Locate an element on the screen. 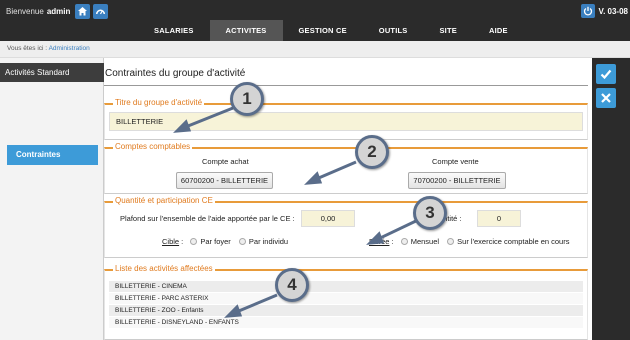 Image resolution: width=630 pixels, height=340 pixels. version-area: V. 03-08 is located at coordinates (604, 11).